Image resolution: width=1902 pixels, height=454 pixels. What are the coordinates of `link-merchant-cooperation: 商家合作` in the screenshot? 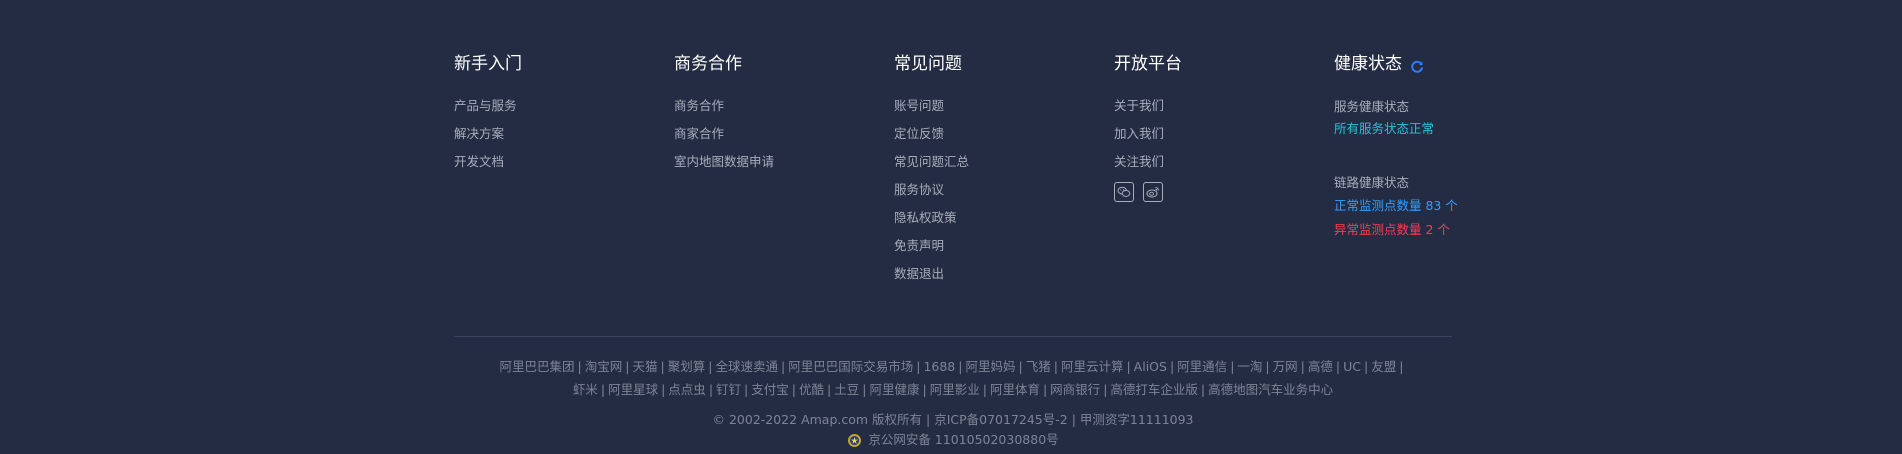 It's located at (774, 138).